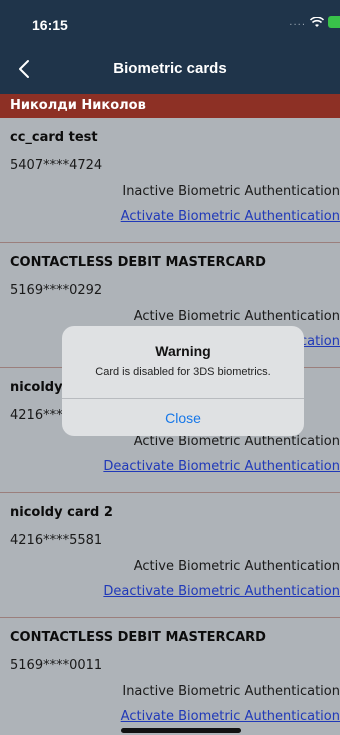 This screenshot has height=735, width=340. What do you see at coordinates (183, 417) in the screenshot?
I see `close-button: Close` at bounding box center [183, 417].